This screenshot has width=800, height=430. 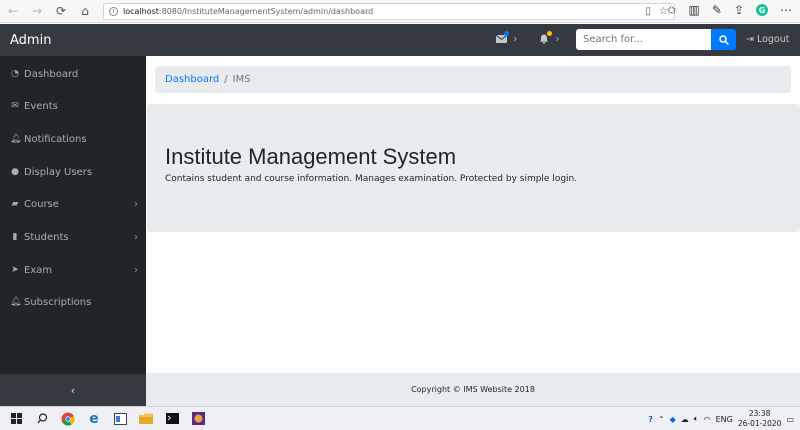 What do you see at coordinates (73, 106) in the screenshot?
I see `sidebar-item-events: ✉ Events` at bounding box center [73, 106].